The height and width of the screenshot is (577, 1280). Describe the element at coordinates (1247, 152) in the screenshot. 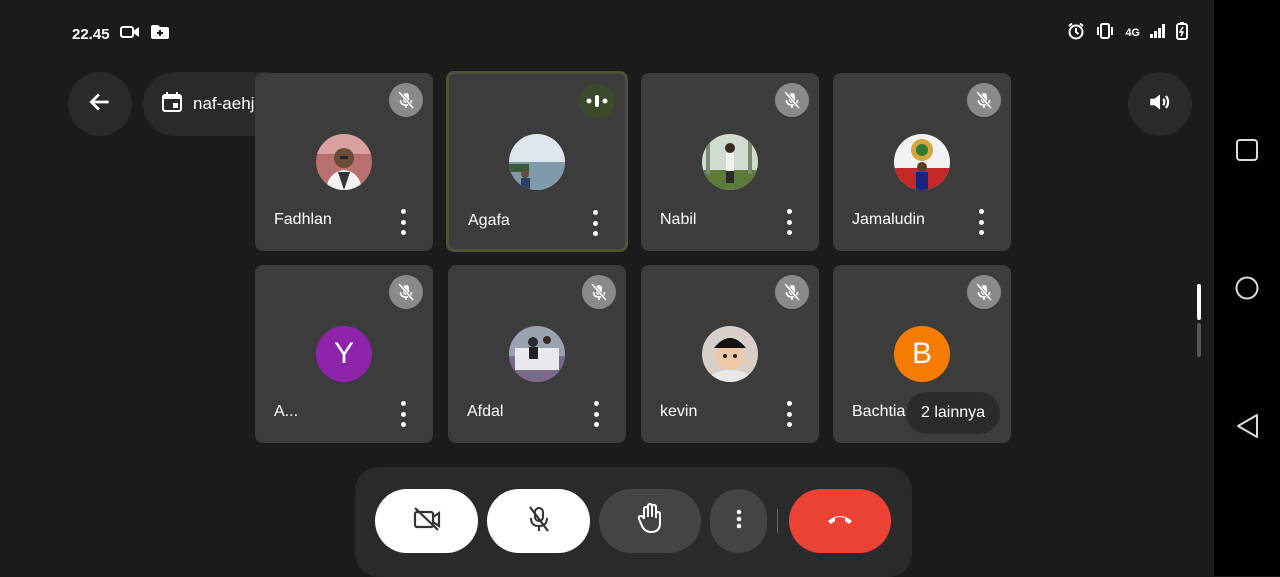

I see `recents-icon` at that location.